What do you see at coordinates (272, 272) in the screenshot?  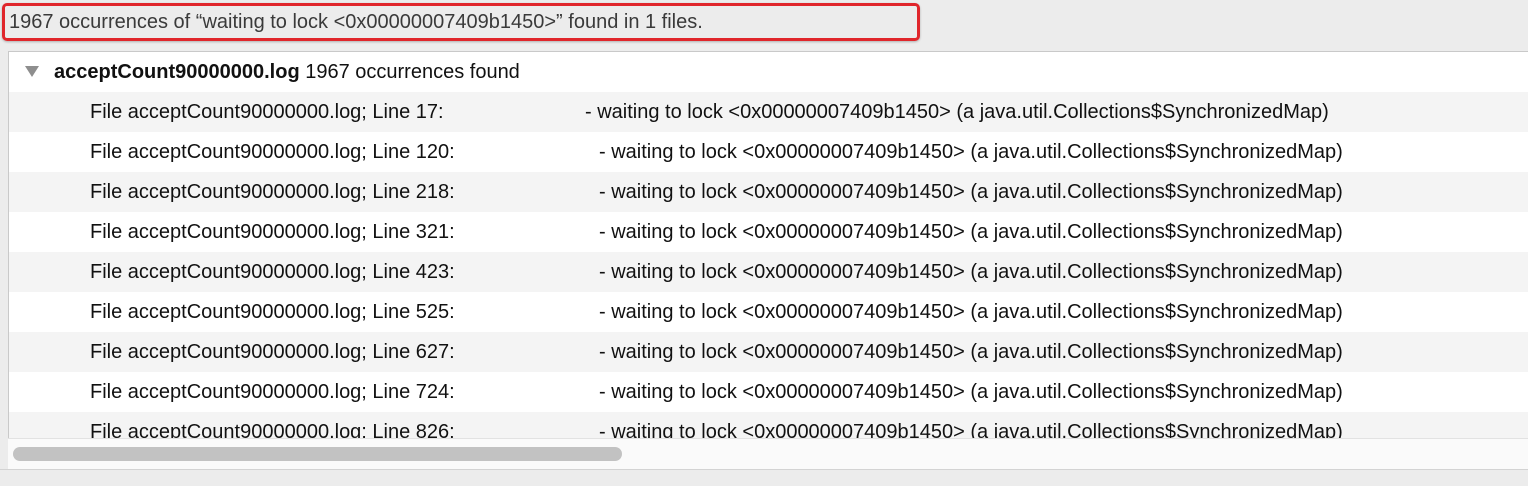 I see `result-location: File acceptCount90000000.log; Line 423:` at bounding box center [272, 272].